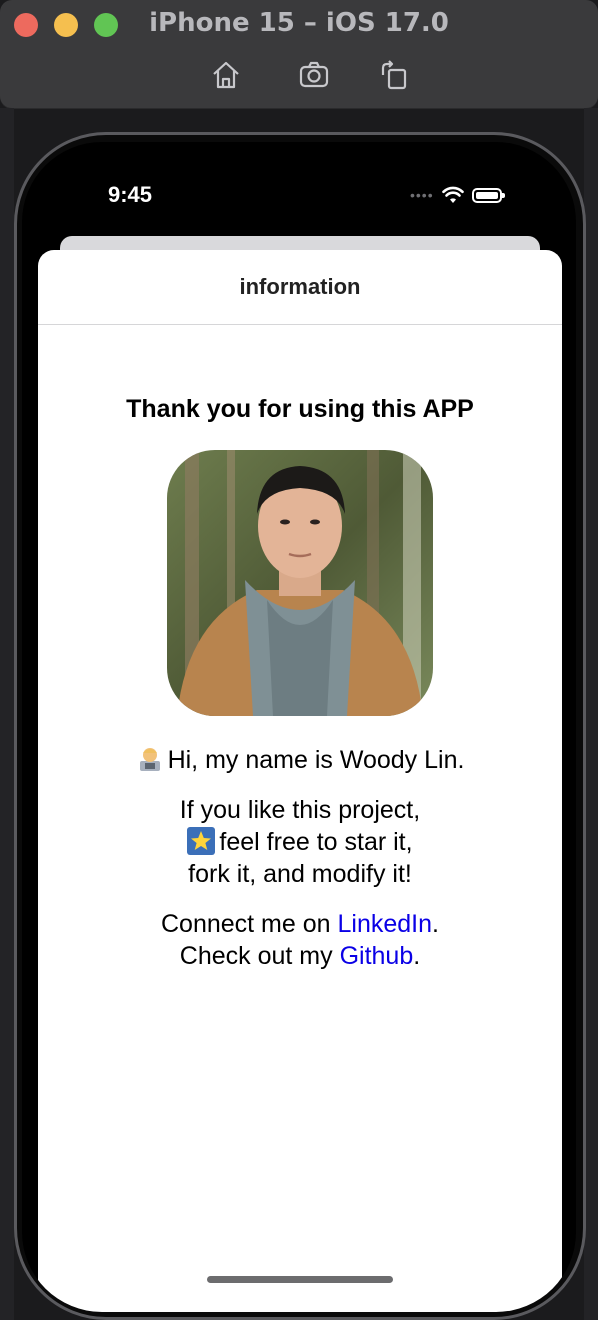 This screenshot has height=1320, width=598. What do you see at coordinates (300, 409) in the screenshot?
I see `thank-you-heading: Thank you for using this APP` at bounding box center [300, 409].